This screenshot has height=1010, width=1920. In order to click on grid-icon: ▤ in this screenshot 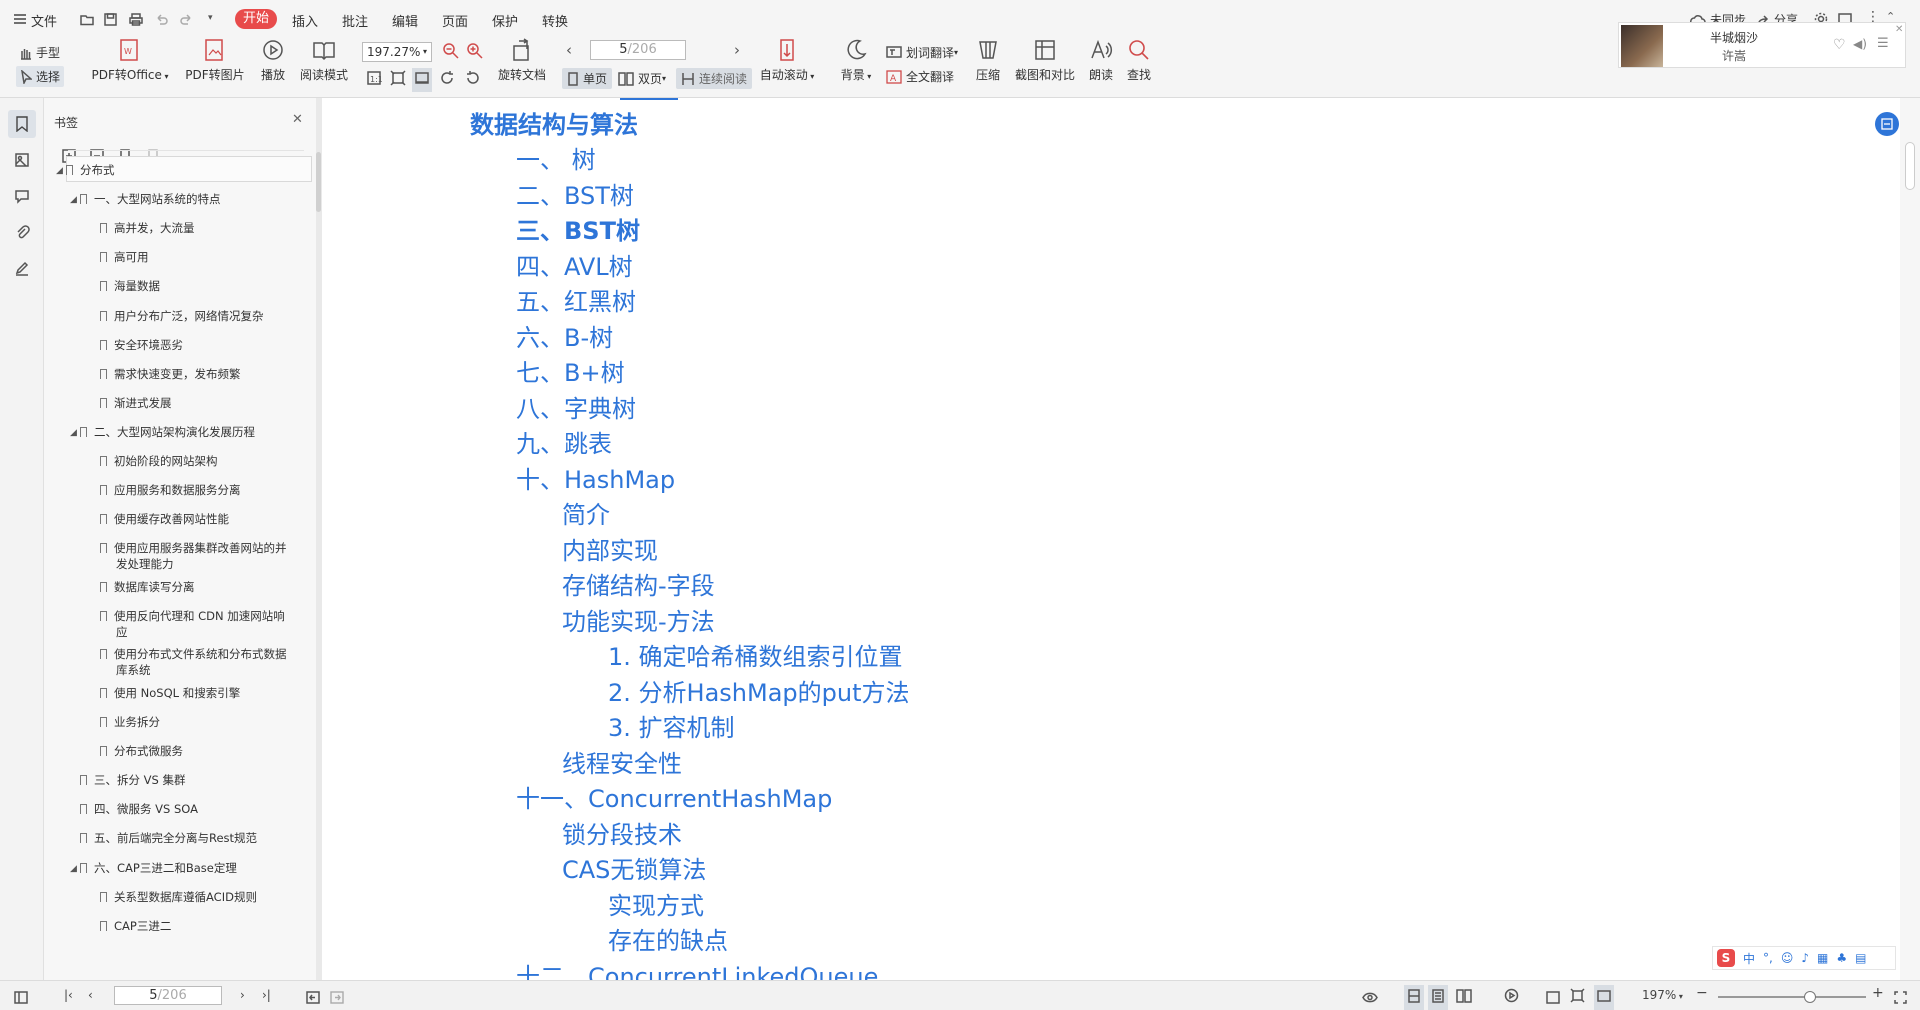, I will do `click(1860, 958)`.